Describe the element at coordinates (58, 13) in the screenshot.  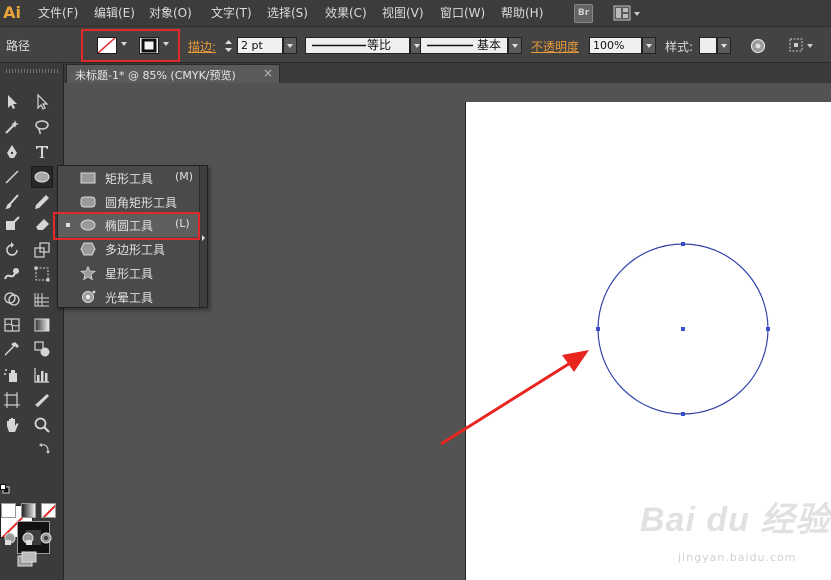
I see `menu-file: 文件(F)` at that location.